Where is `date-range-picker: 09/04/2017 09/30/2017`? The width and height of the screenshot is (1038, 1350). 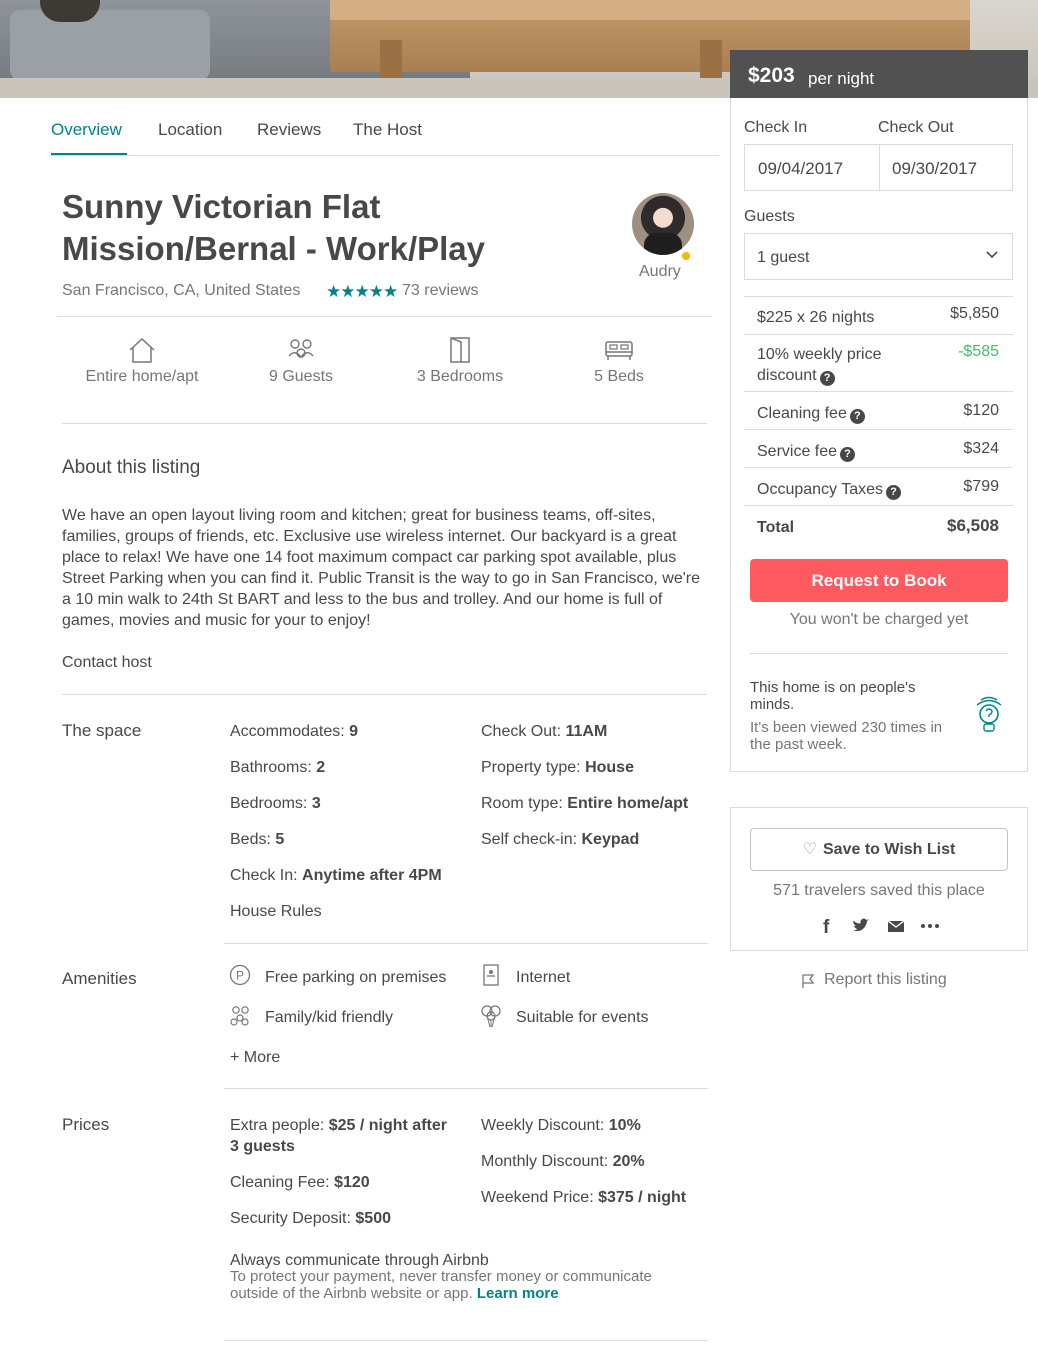 date-range-picker: 09/04/2017 09/30/2017 is located at coordinates (878, 167).